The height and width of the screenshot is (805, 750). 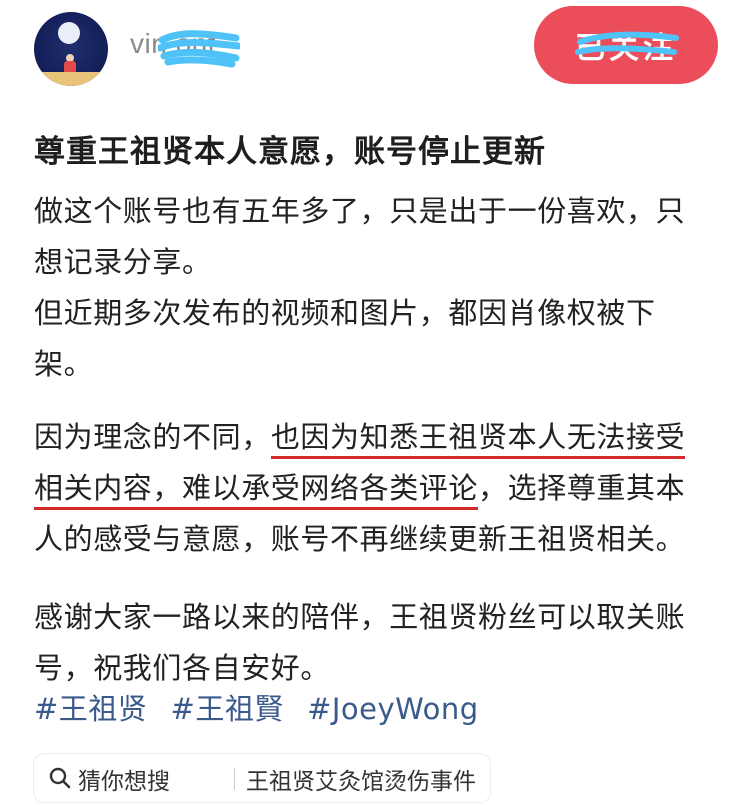 I want to click on paragraph-line: 因为理念的不同，也因为知悉王祖贤本人无法接受, so click(x=379, y=437).